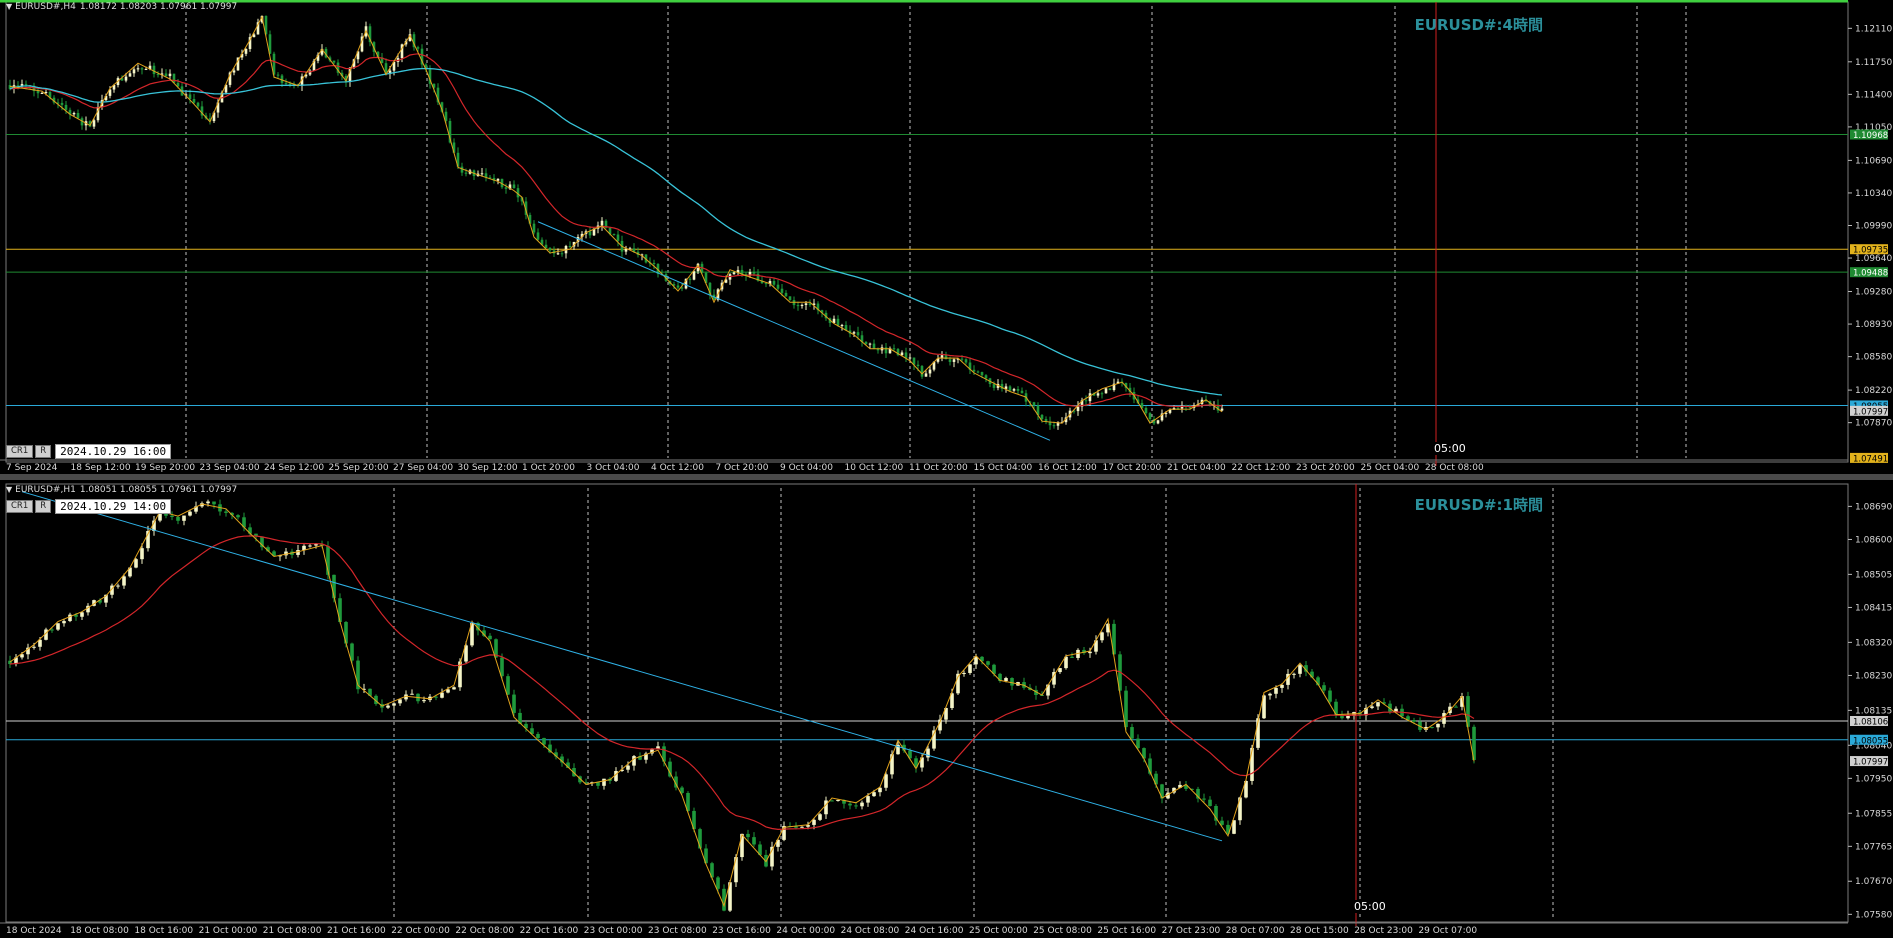  I want to click on h1-time-label-16: 25 Oct 08:00, so click(1062, 931).